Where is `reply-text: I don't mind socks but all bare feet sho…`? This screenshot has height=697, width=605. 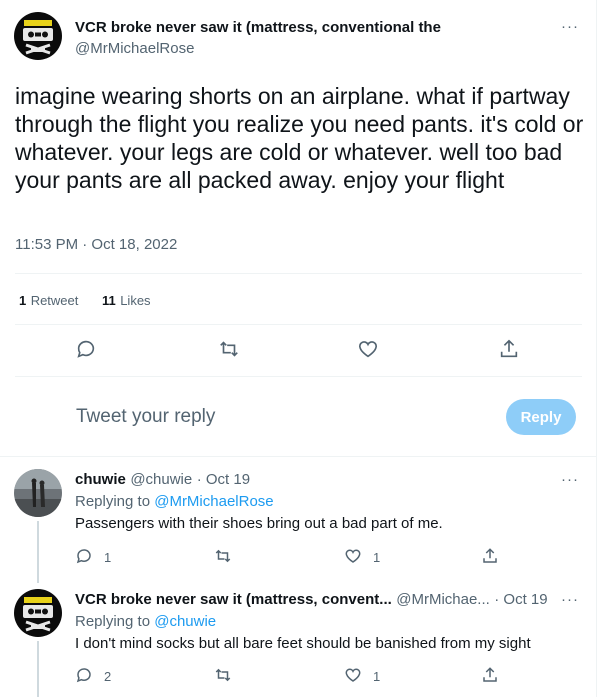 reply-text: I don't mind socks but all bare feet sho… is located at coordinates (303, 643).